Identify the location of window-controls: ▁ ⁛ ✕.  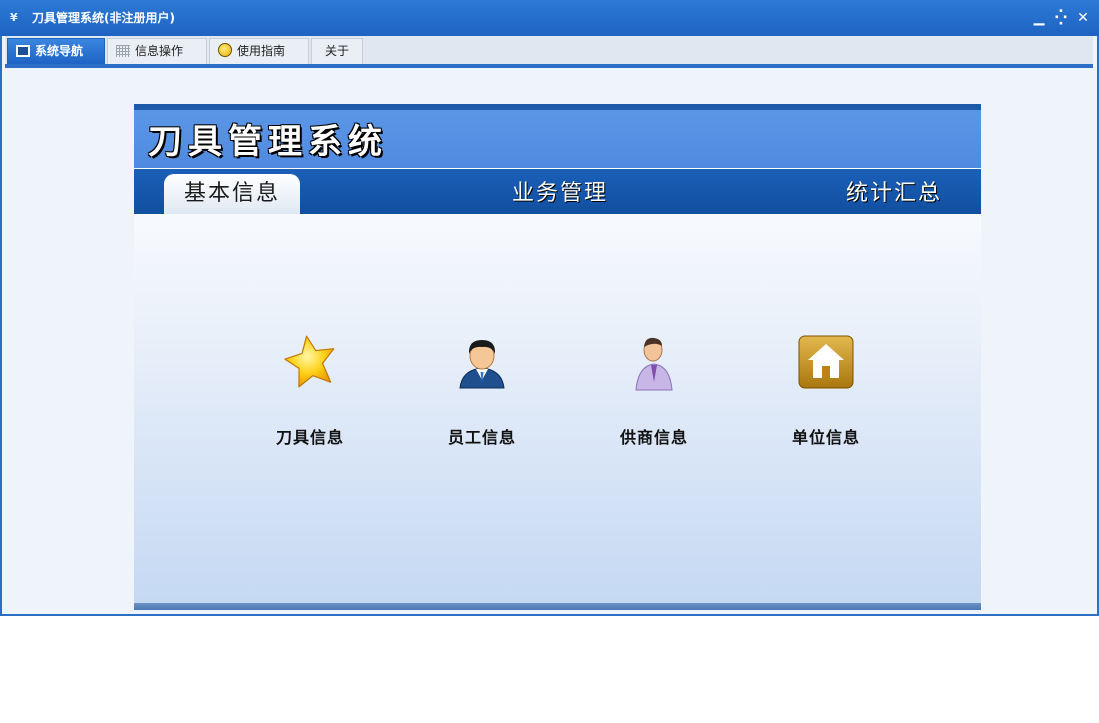
(1061, 18).